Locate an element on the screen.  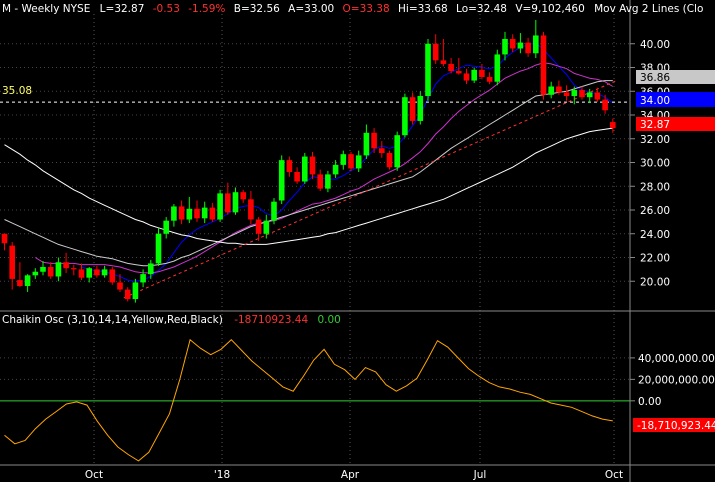
value-tag-red: 32.87 is located at coordinates (655, 125).